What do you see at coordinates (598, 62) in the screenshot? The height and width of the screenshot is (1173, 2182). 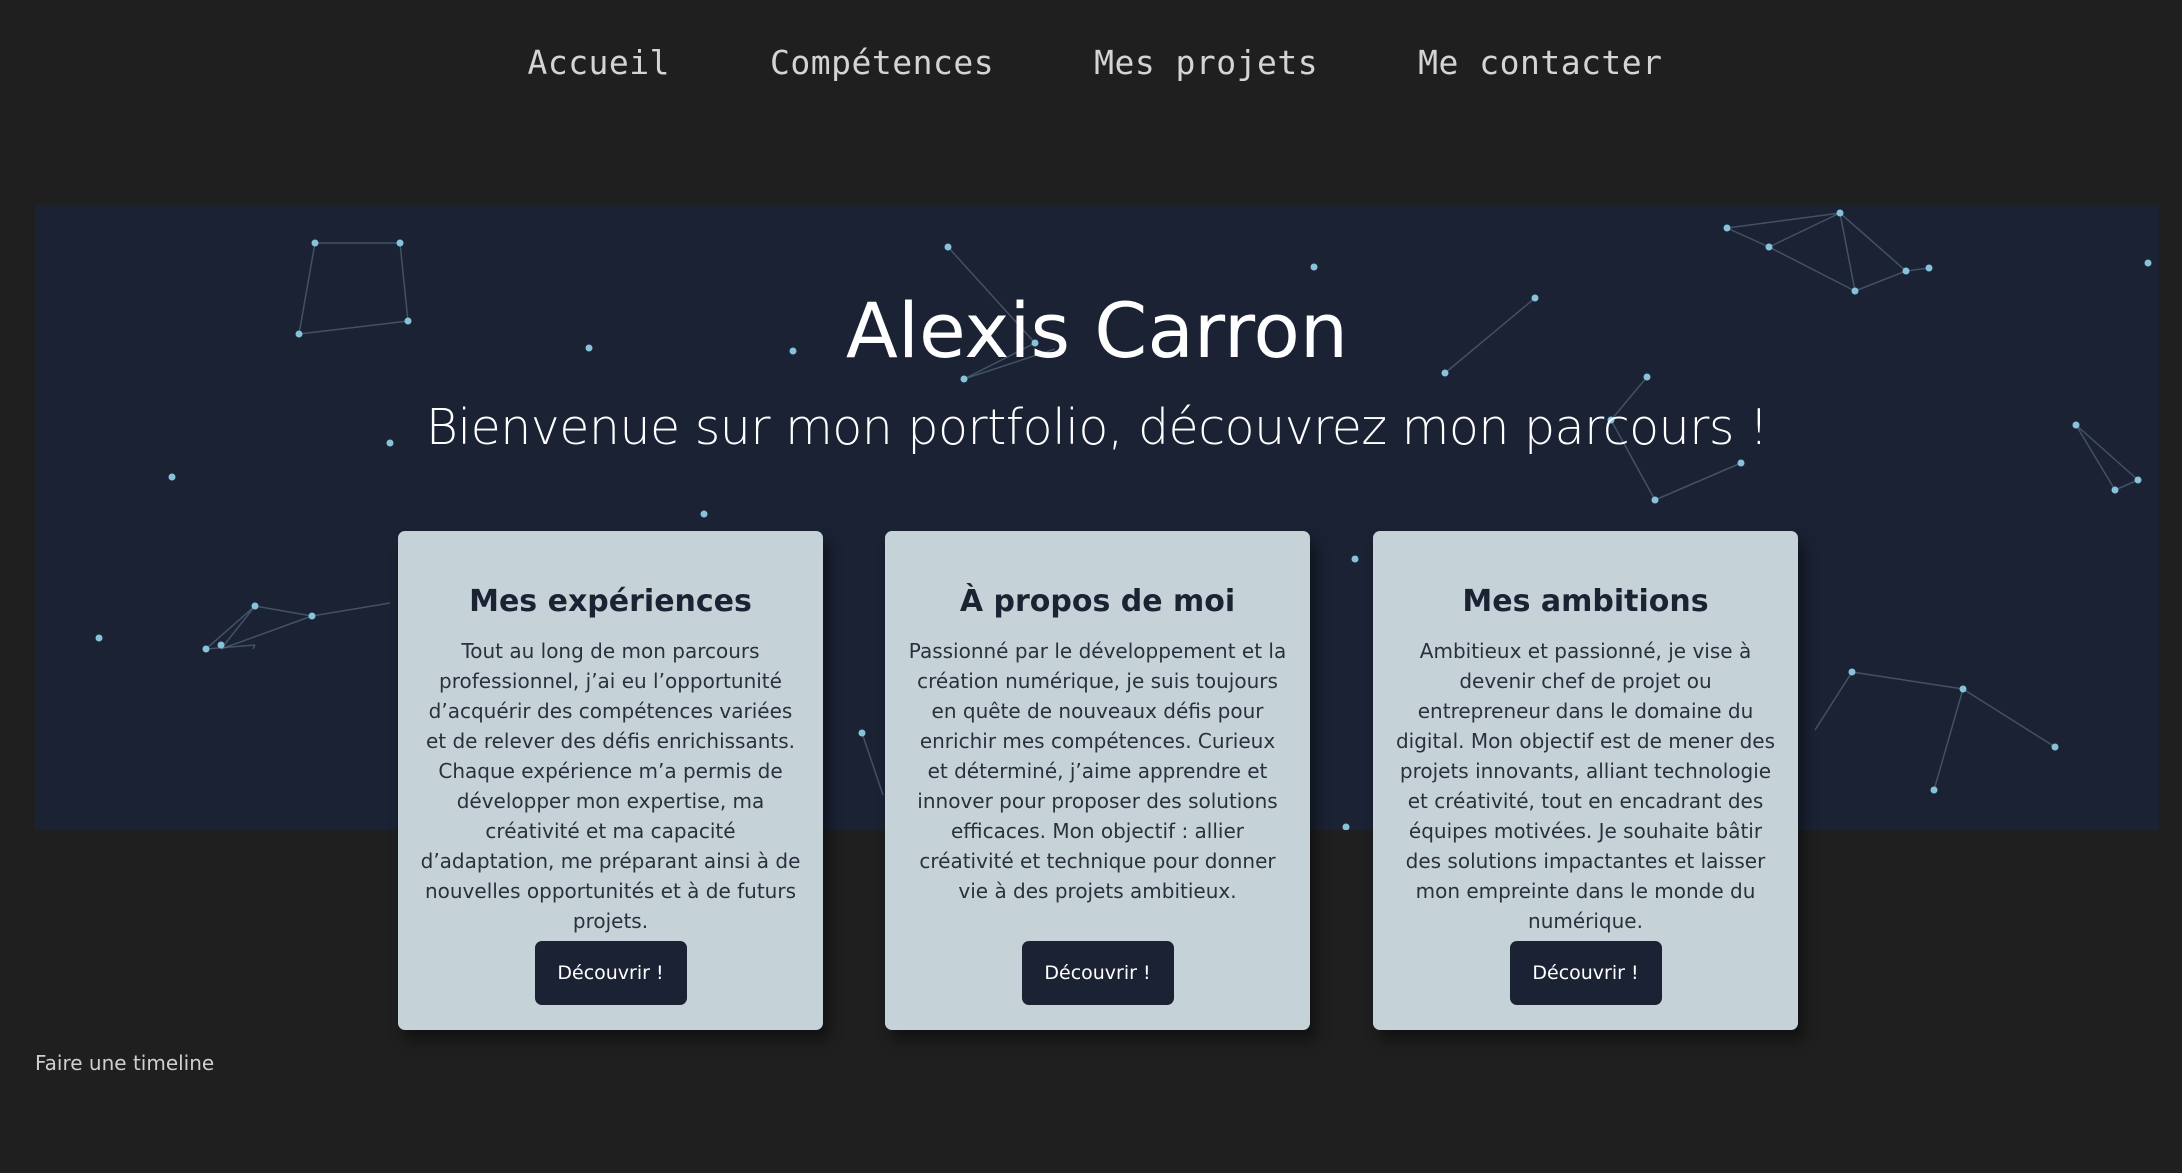 I see `nav-link-accueil: Accueil` at bounding box center [598, 62].